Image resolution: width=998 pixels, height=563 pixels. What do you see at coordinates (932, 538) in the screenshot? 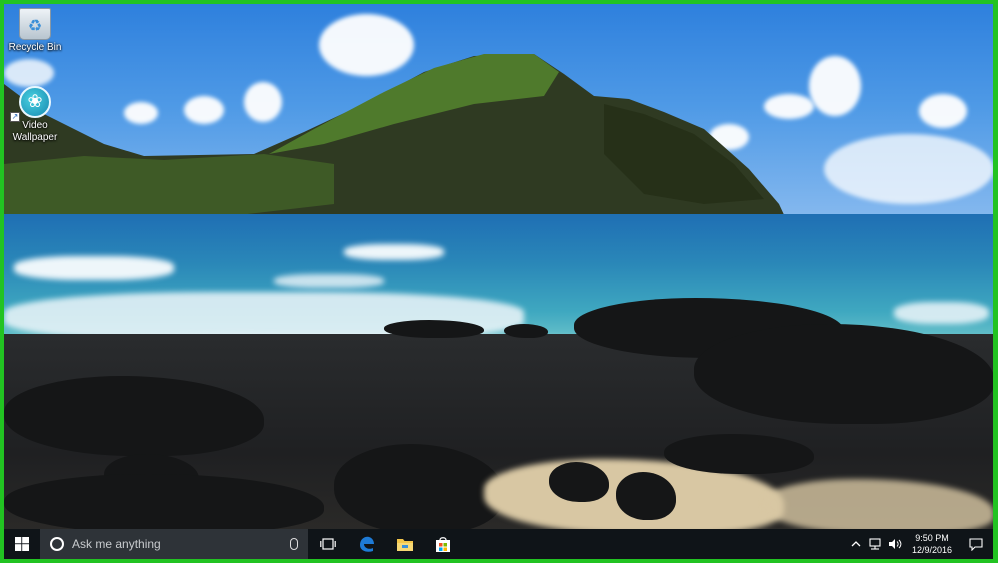
I see `clock-time: 9:50 PM` at bounding box center [932, 538].